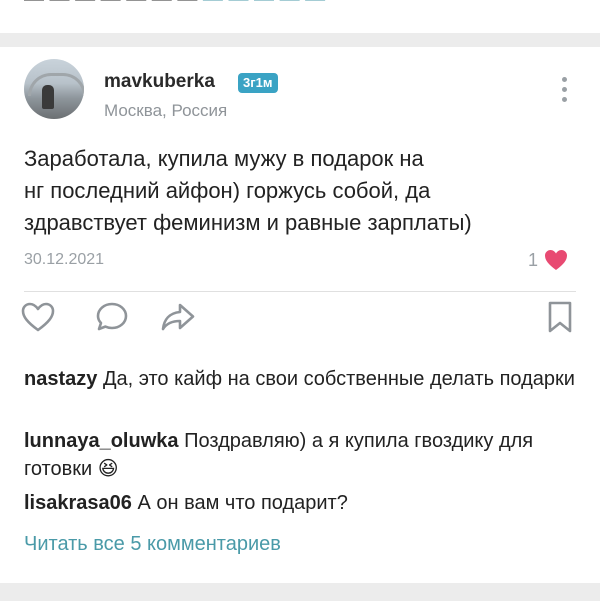  I want to click on view-all-comments-link: Читать все 5 комментариев, so click(152, 544).